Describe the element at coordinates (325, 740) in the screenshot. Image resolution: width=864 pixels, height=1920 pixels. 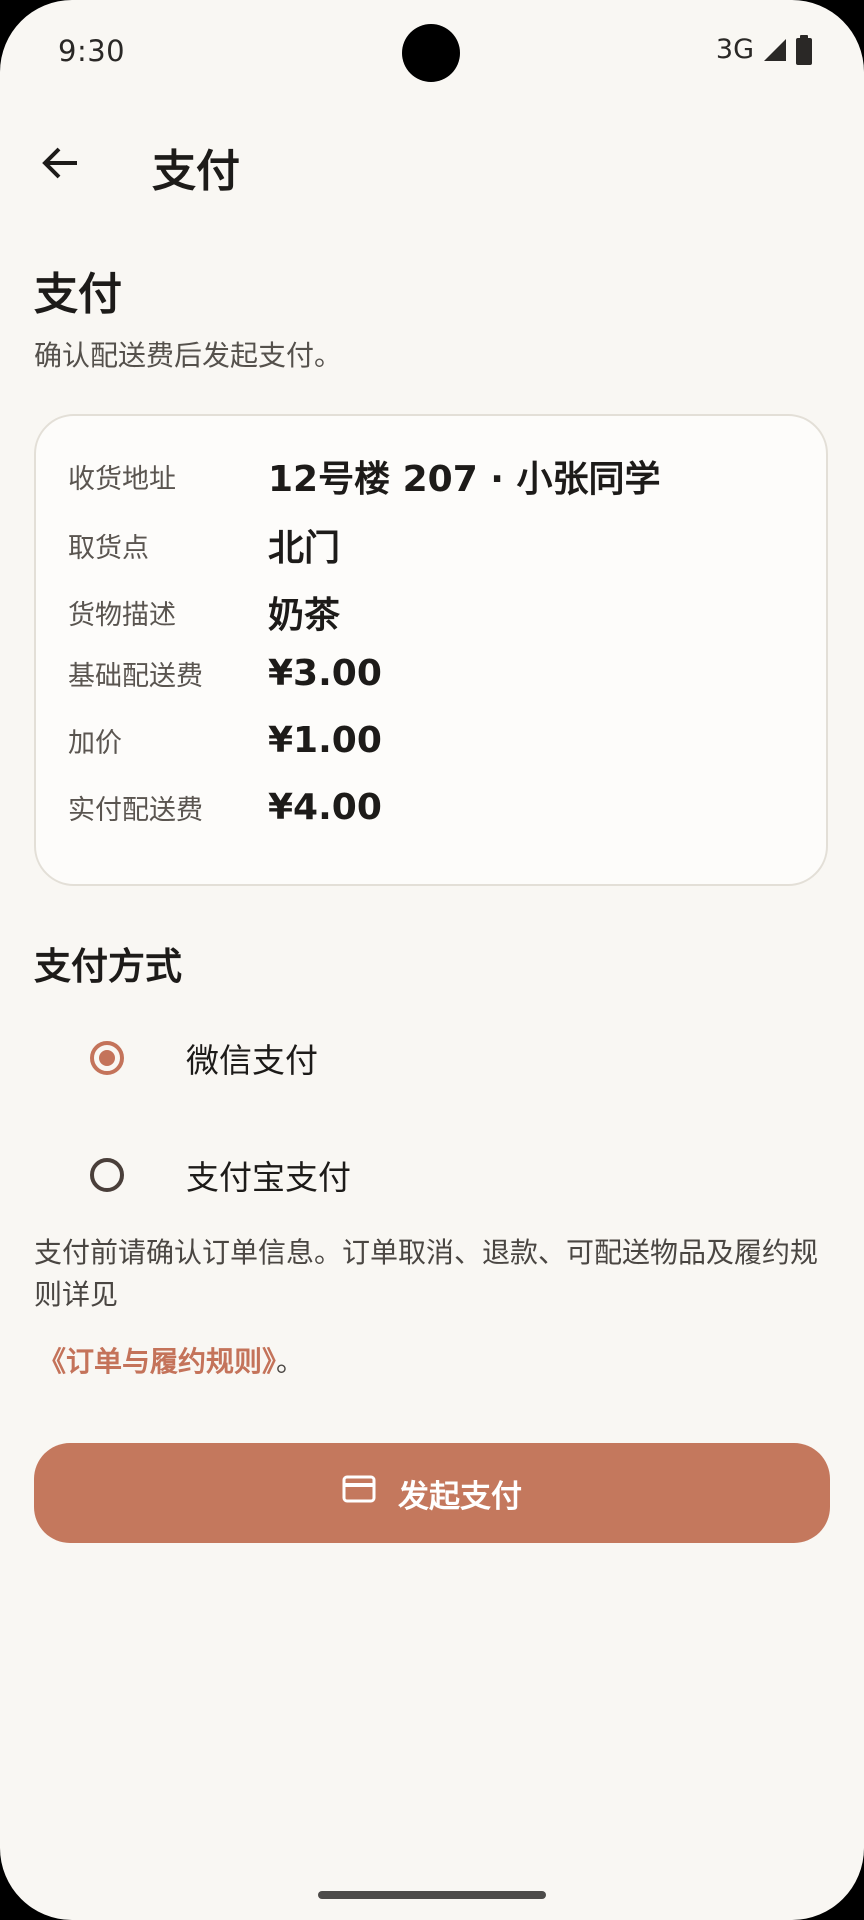
I see `summary-value: ¥1.00` at that location.